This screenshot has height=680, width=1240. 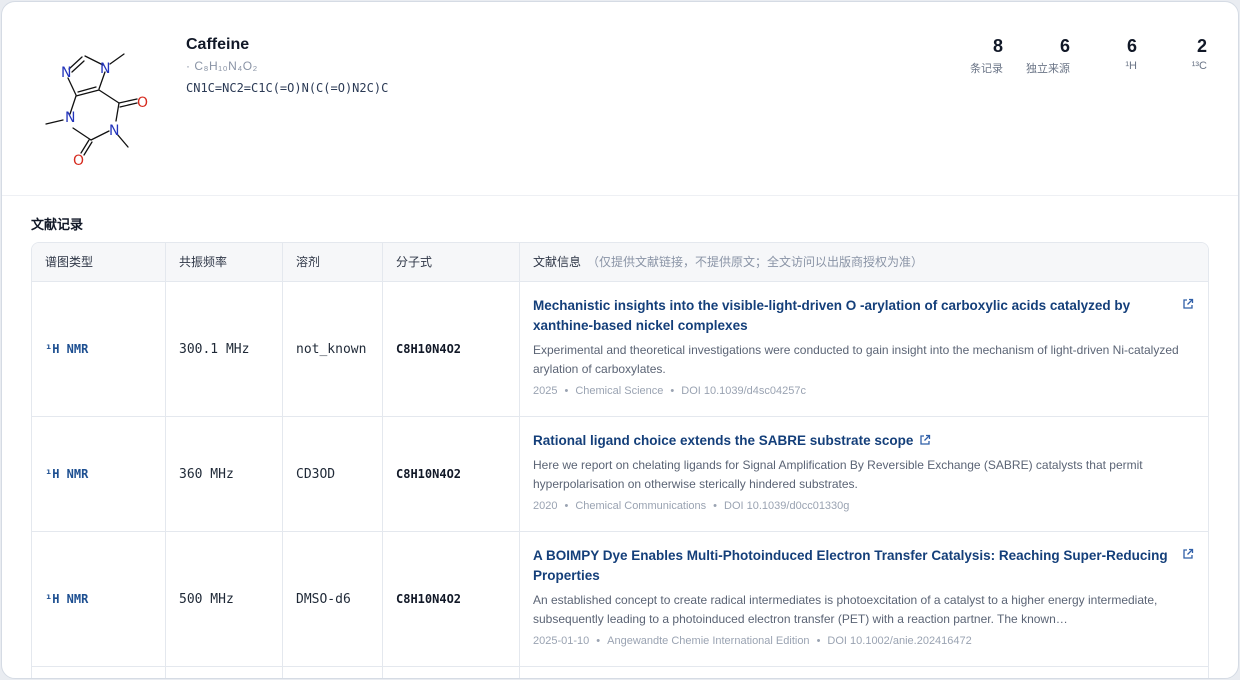 I want to click on cell-solvent: not_known, so click(x=333, y=349).